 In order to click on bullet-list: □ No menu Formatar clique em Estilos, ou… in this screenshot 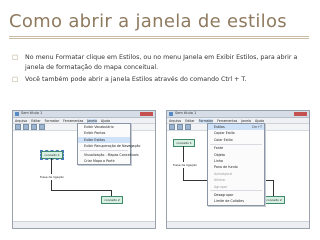, I will do `click(161, 70)`.